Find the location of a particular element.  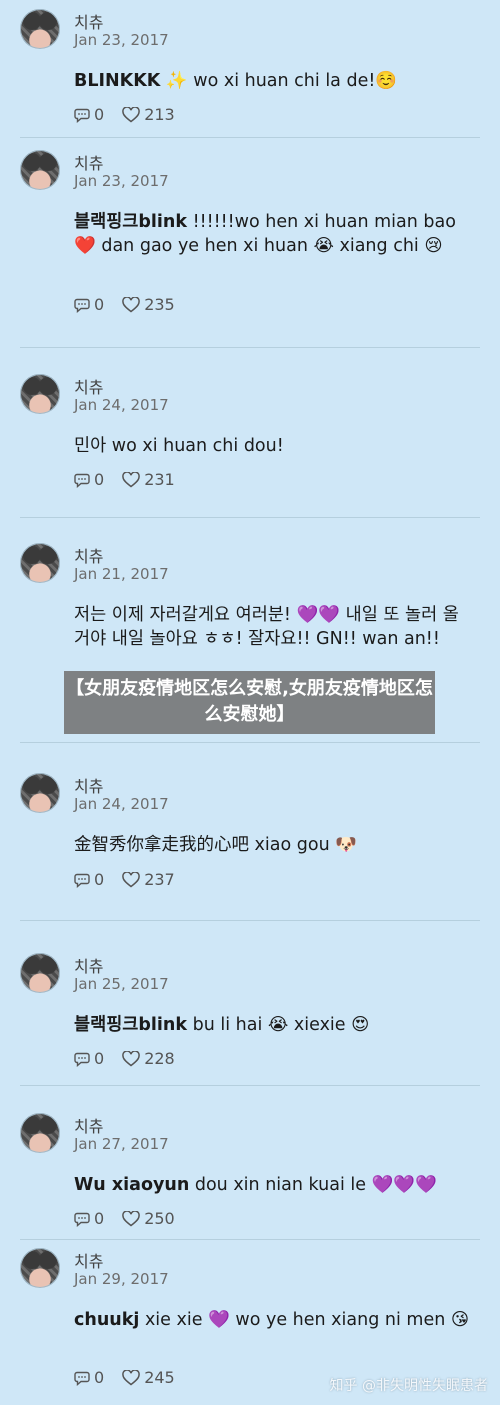

like-button: 237 is located at coordinates (148, 879).